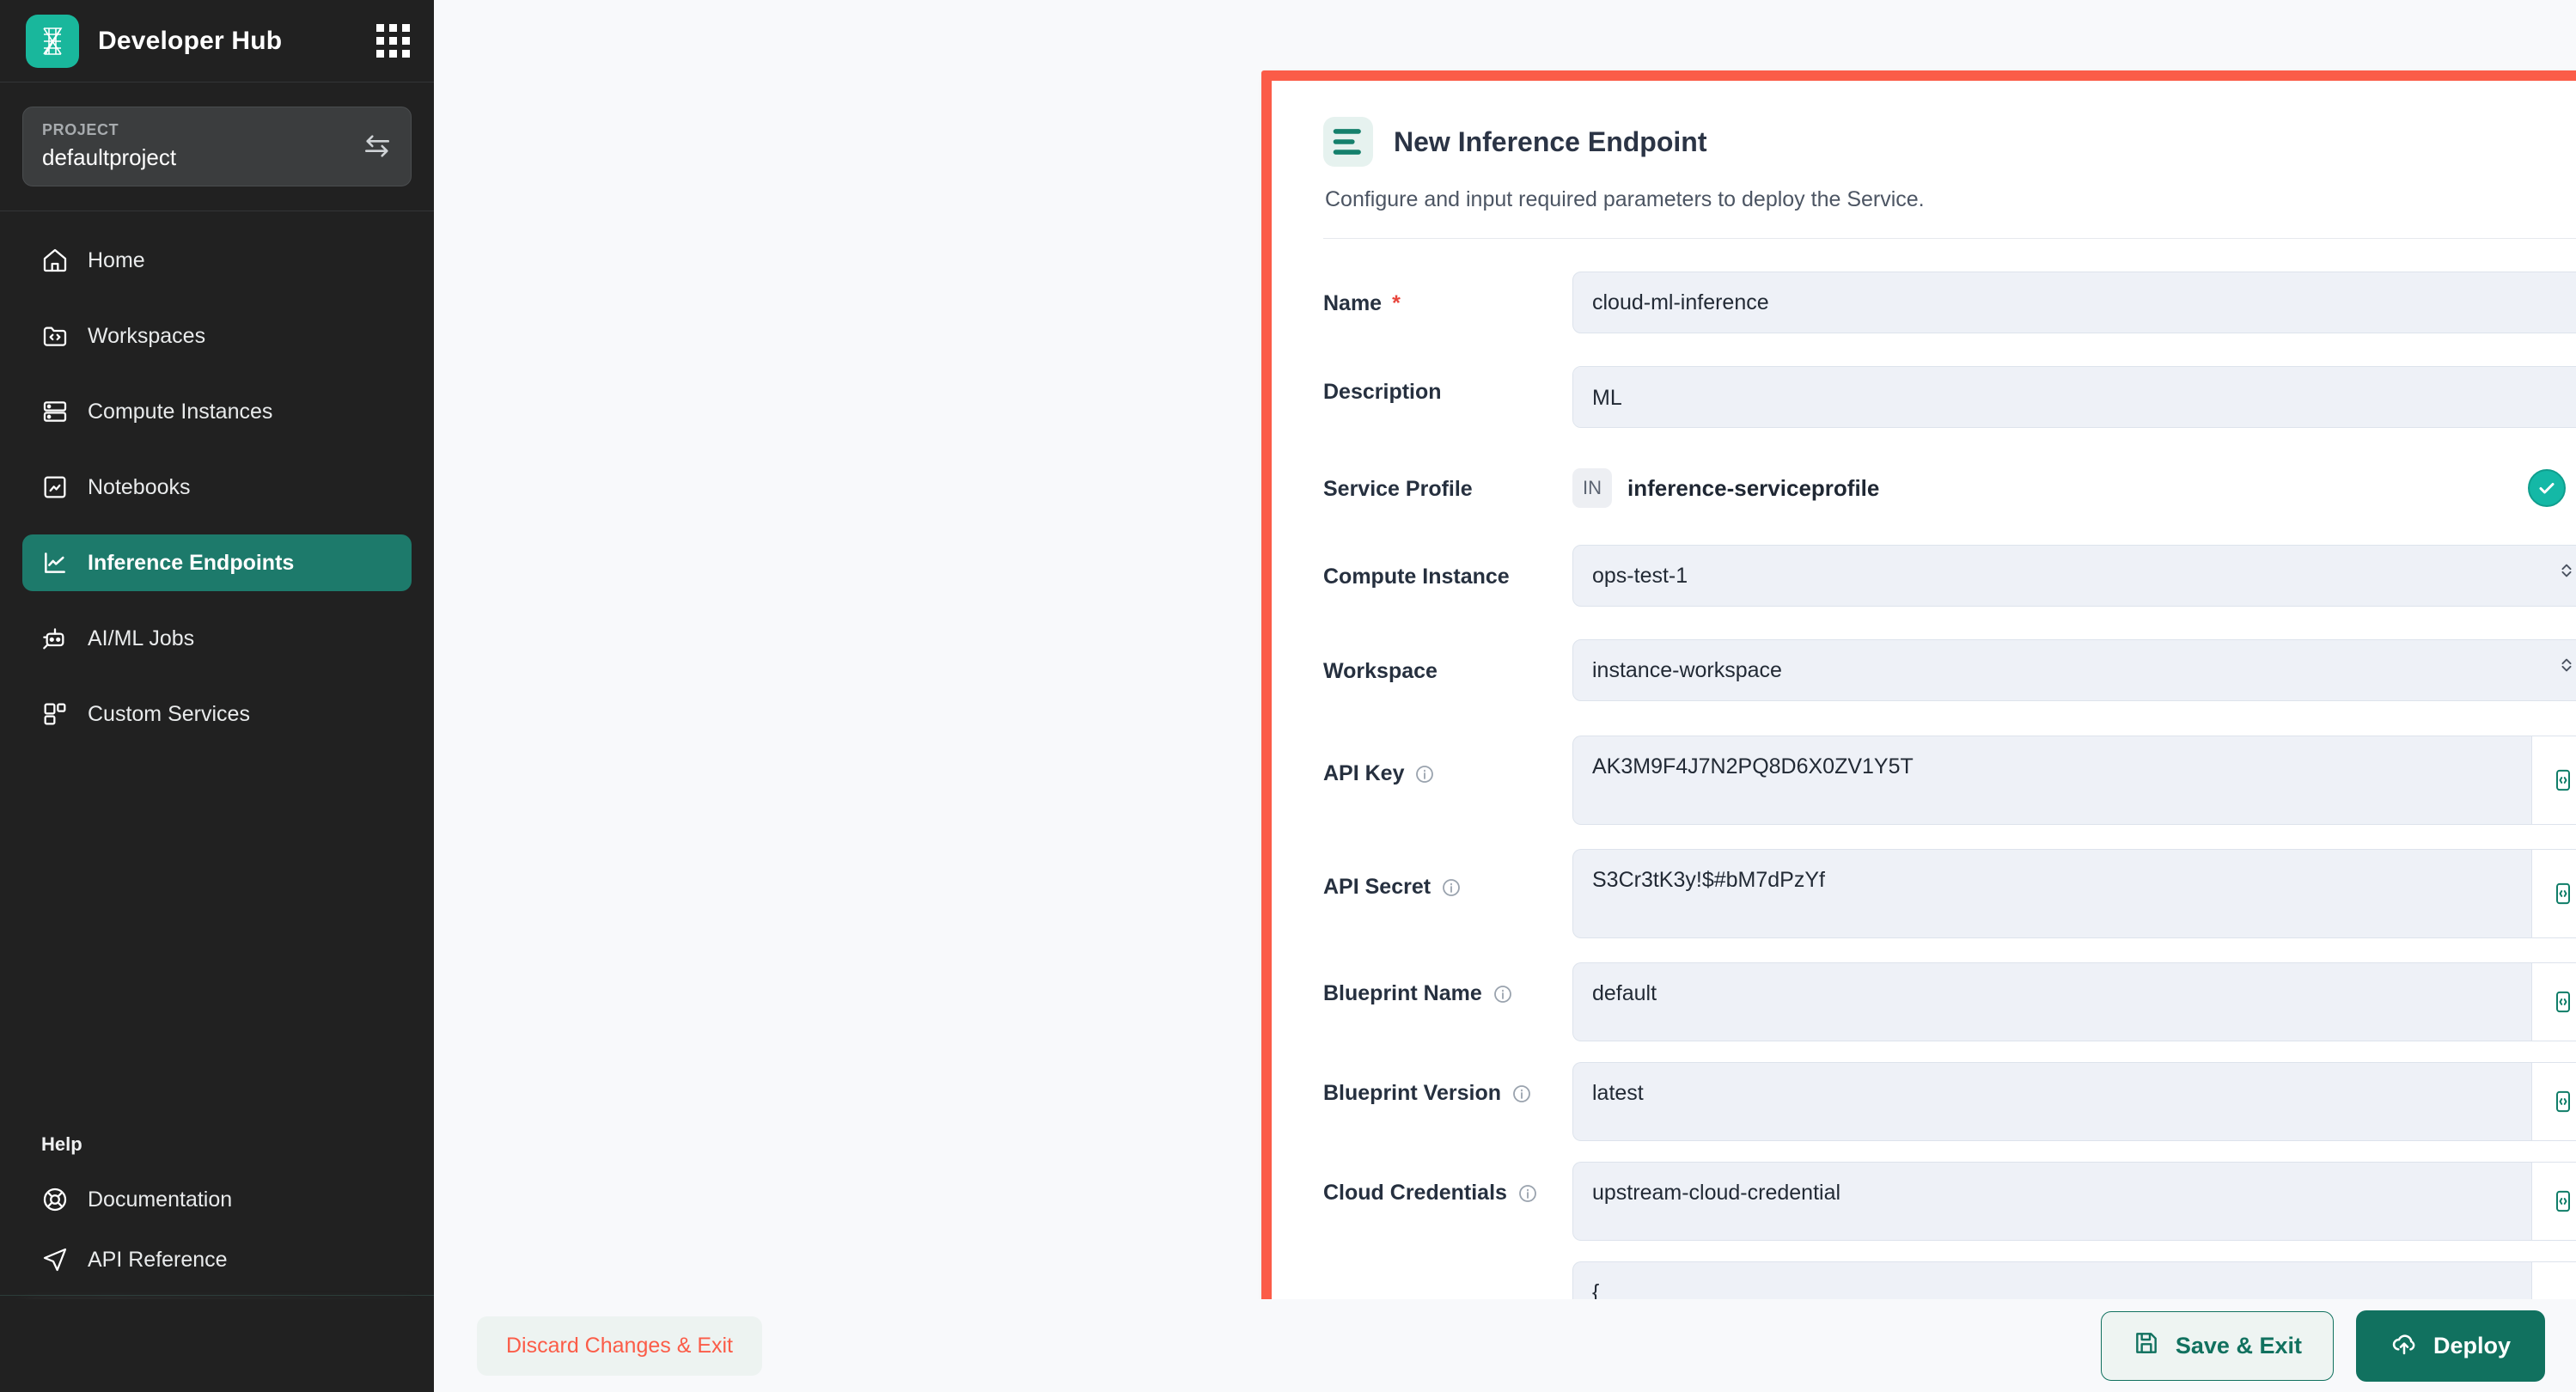  Describe the element at coordinates (139, 486) in the screenshot. I see `sidebar-item-label: Notebooks` at that location.